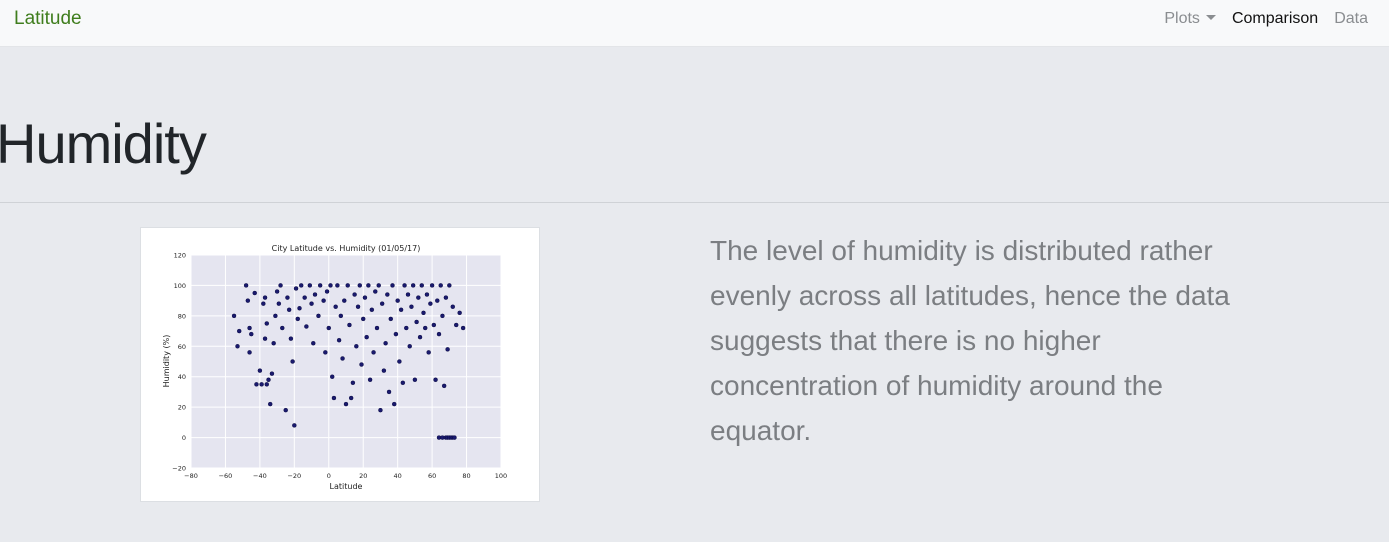 Image resolution: width=1389 pixels, height=542 pixels. What do you see at coordinates (103, 143) in the screenshot?
I see `page-title: Humidity` at bounding box center [103, 143].